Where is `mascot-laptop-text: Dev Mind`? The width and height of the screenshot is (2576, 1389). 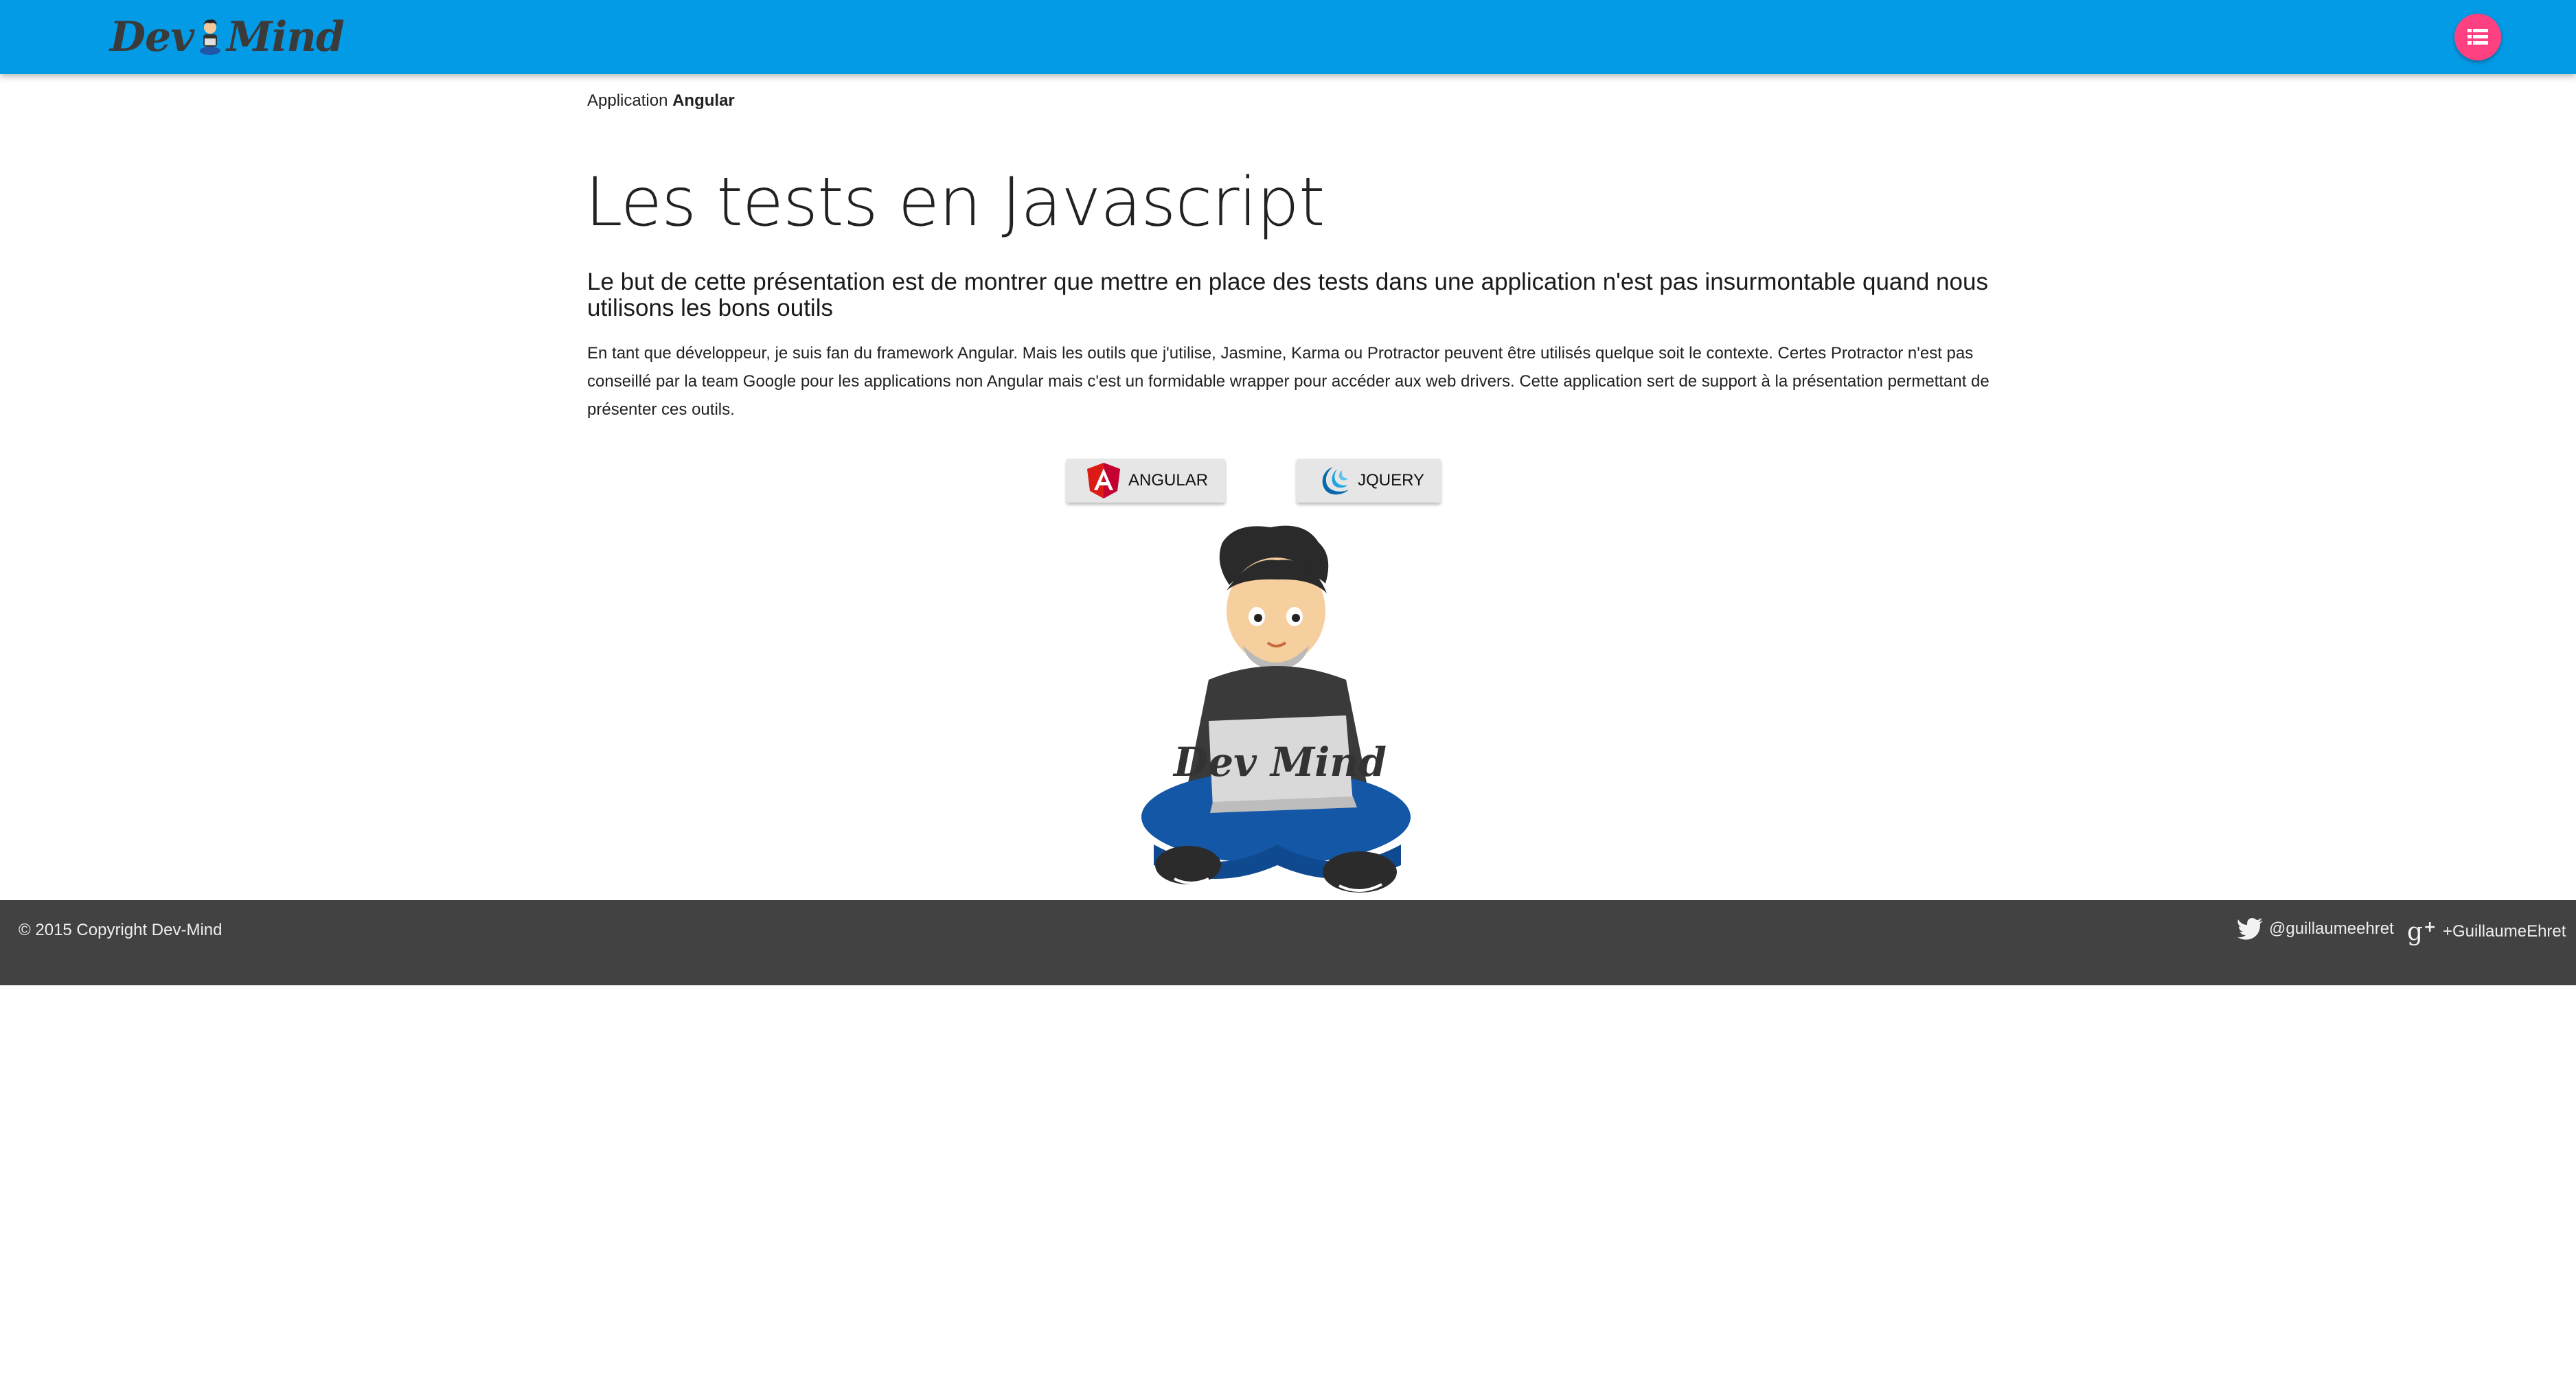 mascot-laptop-text: Dev Mind is located at coordinates (1279, 762).